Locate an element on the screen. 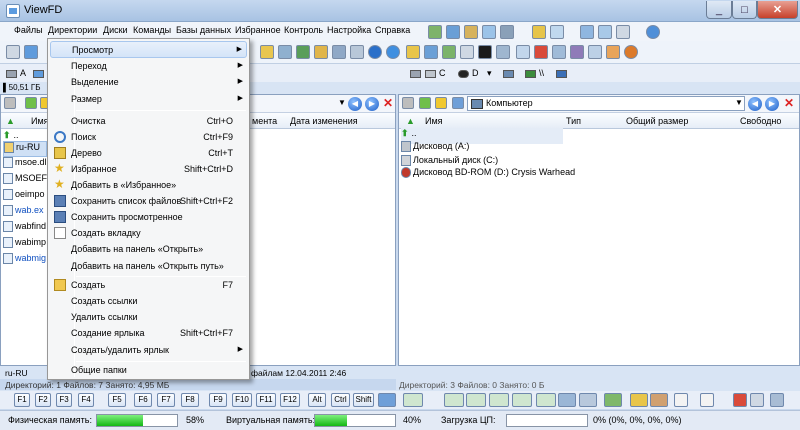 This screenshot has height=430, width=800. menu-item-toggle-shortcut: Создать/удалить ярлык ▶ is located at coordinates (148, 350).